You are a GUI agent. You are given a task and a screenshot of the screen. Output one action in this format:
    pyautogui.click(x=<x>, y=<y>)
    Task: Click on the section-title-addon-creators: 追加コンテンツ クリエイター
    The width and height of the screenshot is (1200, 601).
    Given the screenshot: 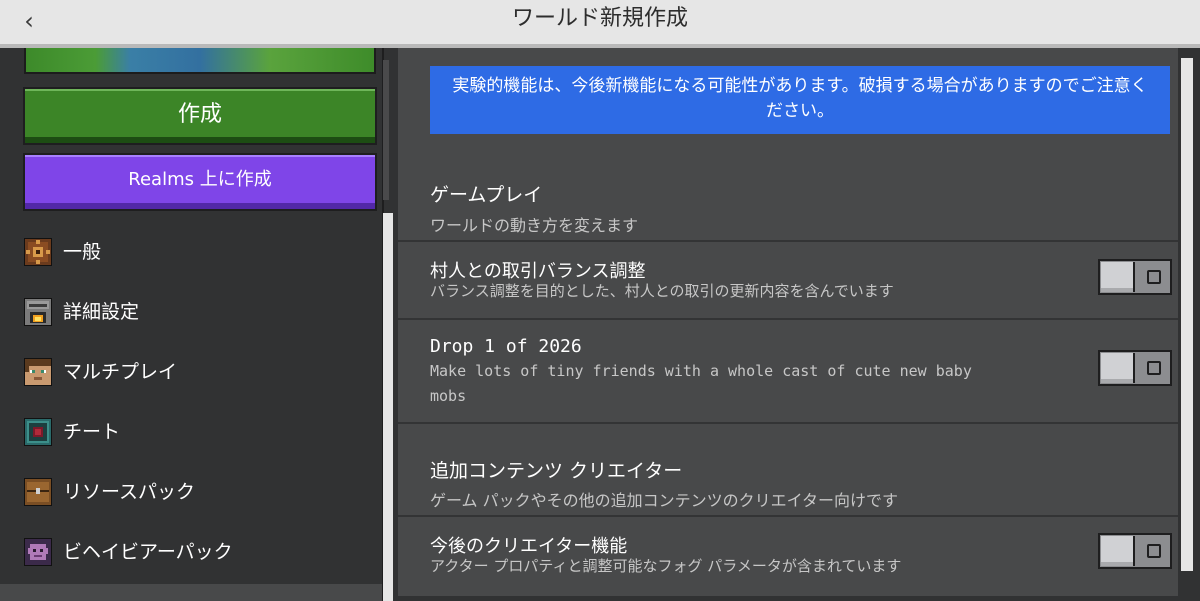 What is the action you would take?
    pyautogui.click(x=556, y=471)
    